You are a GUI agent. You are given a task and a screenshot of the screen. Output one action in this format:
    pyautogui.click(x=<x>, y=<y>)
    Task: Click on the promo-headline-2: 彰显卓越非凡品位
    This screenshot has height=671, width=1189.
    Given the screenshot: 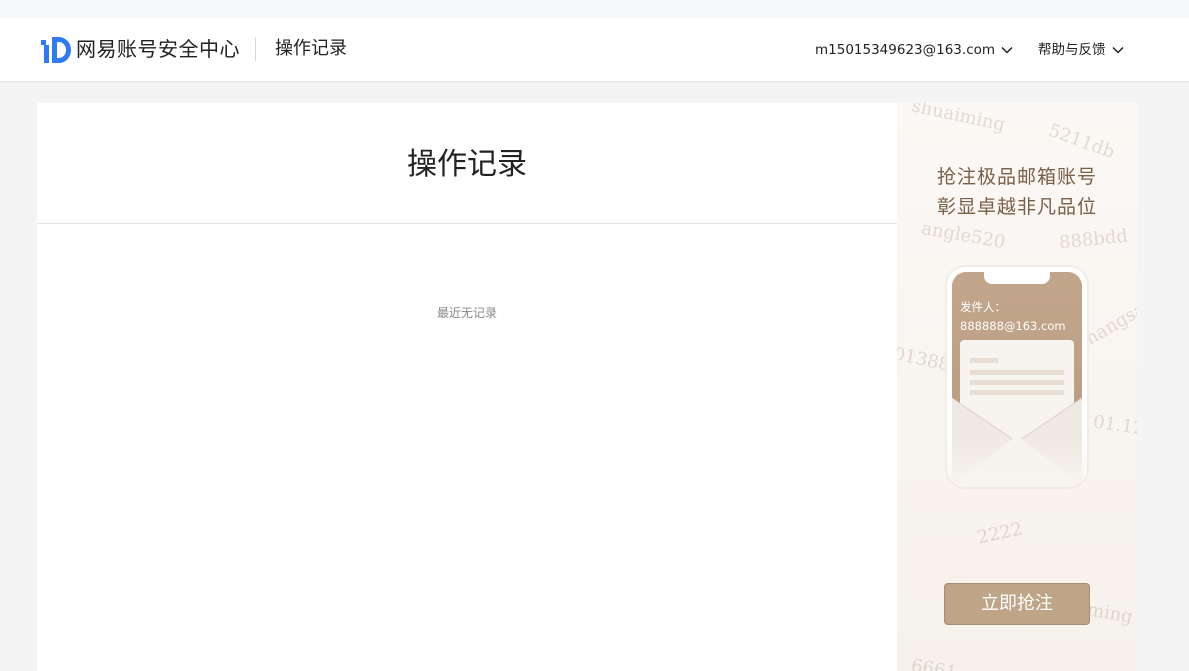 What is the action you would take?
    pyautogui.click(x=1016, y=207)
    